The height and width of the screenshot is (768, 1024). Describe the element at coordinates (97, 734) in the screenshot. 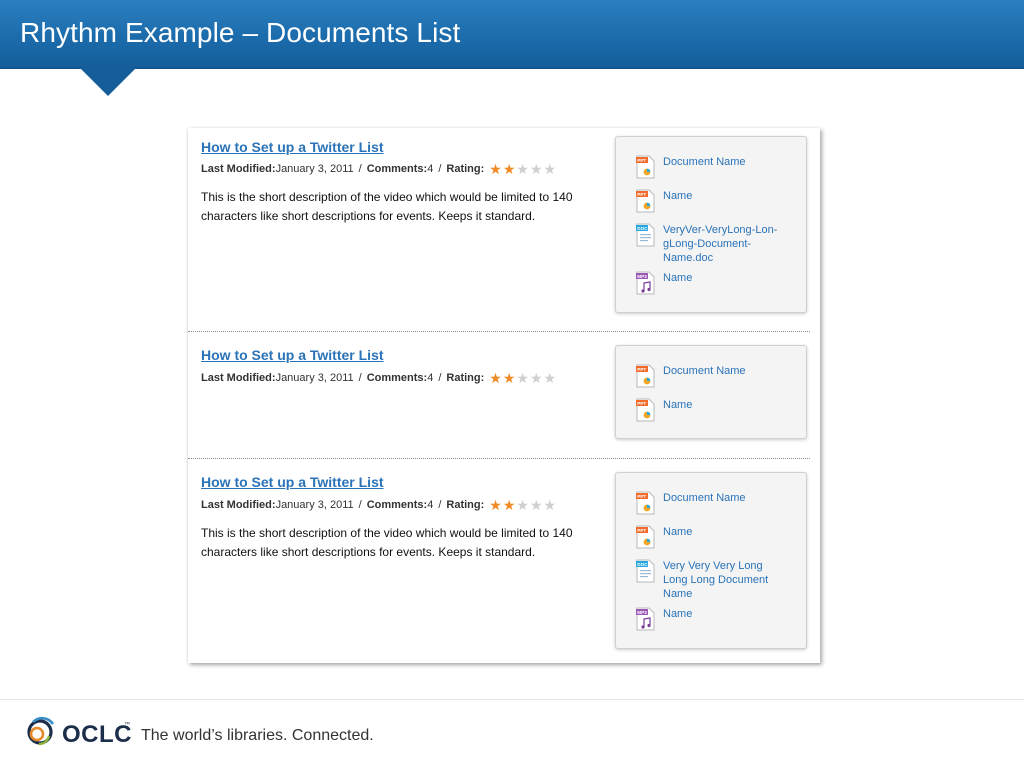

I see `oclc-logo-text: OCLC` at that location.